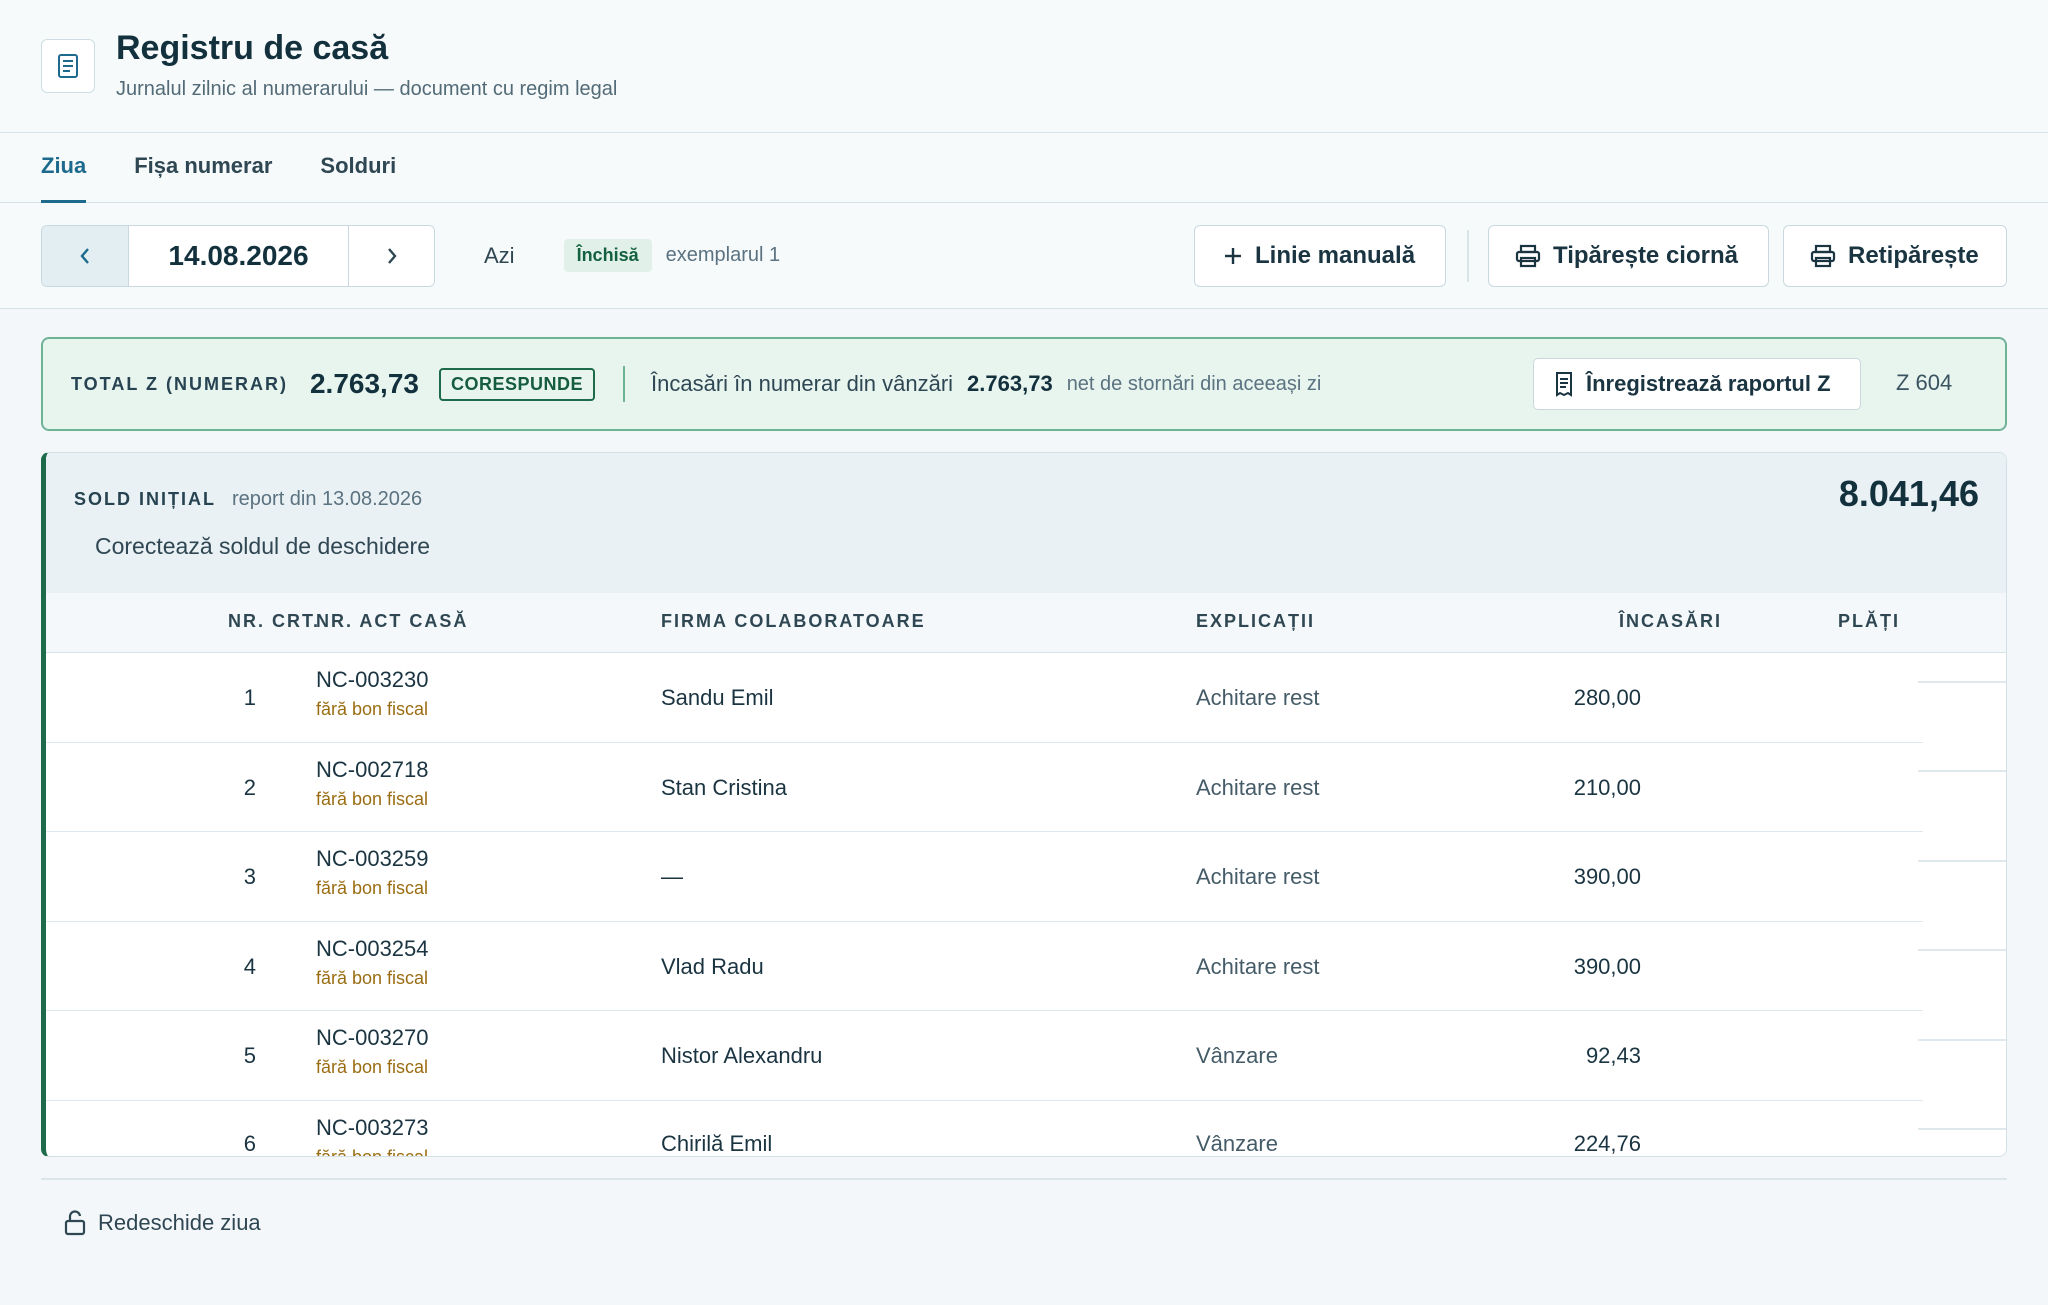 The width and height of the screenshot is (2048, 1305). I want to click on reprint-button: Retipărește, so click(1895, 256).